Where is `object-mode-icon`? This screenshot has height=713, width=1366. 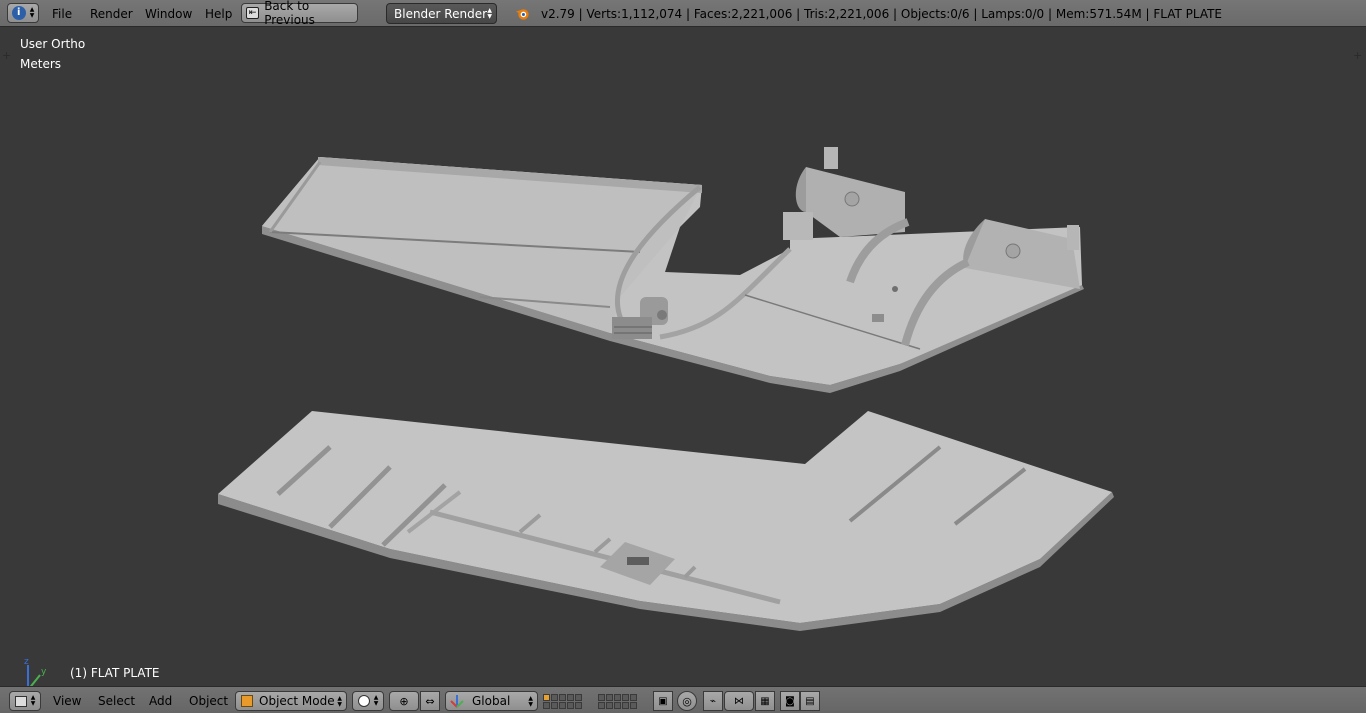 object-mode-icon is located at coordinates (247, 701).